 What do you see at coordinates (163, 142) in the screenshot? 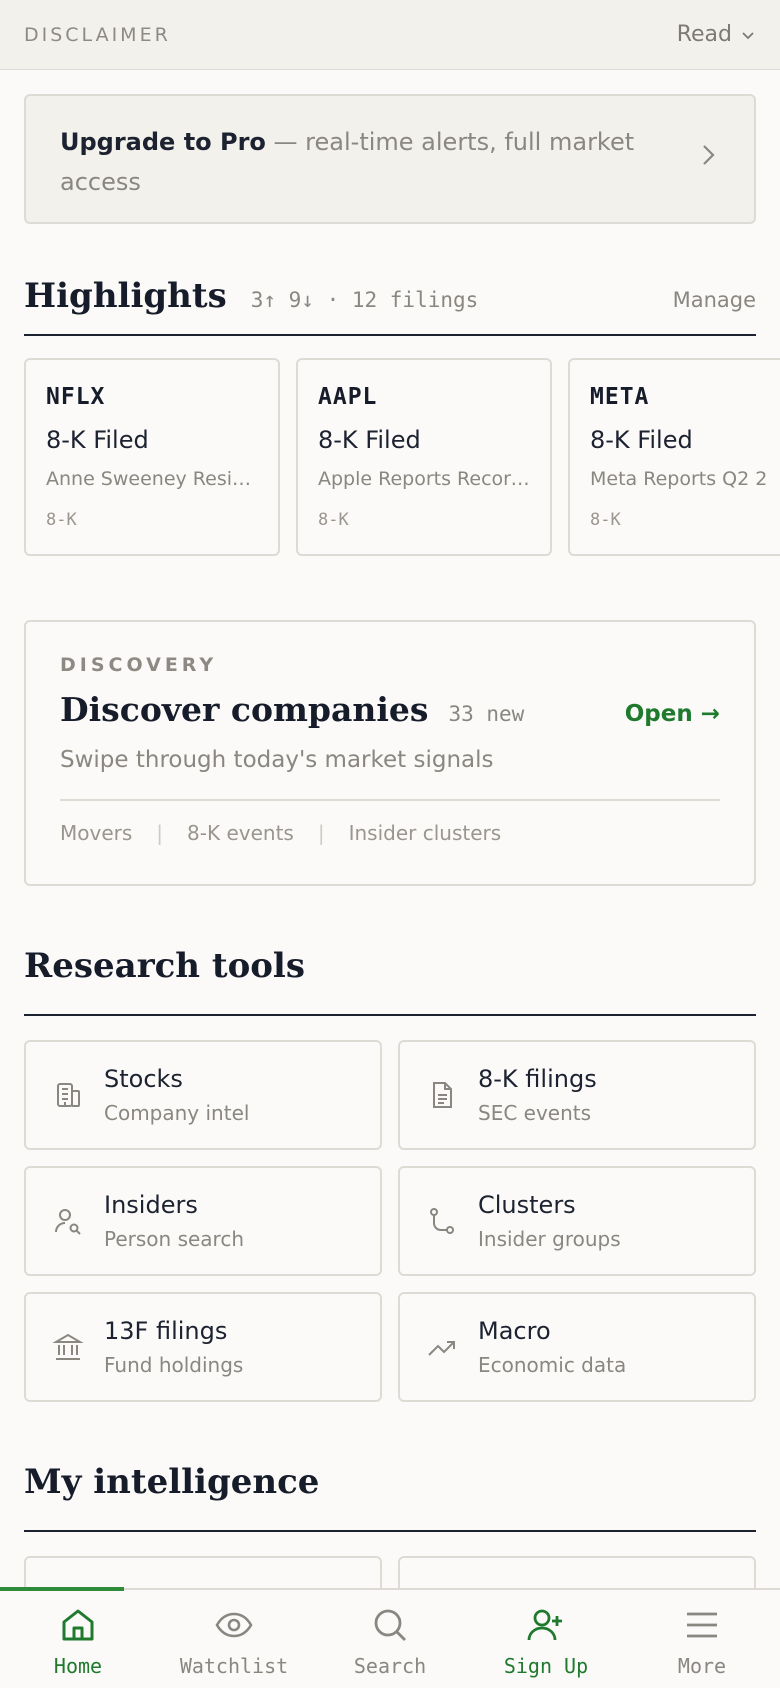
I see `upgrade-title: Upgrade to Pro` at bounding box center [163, 142].